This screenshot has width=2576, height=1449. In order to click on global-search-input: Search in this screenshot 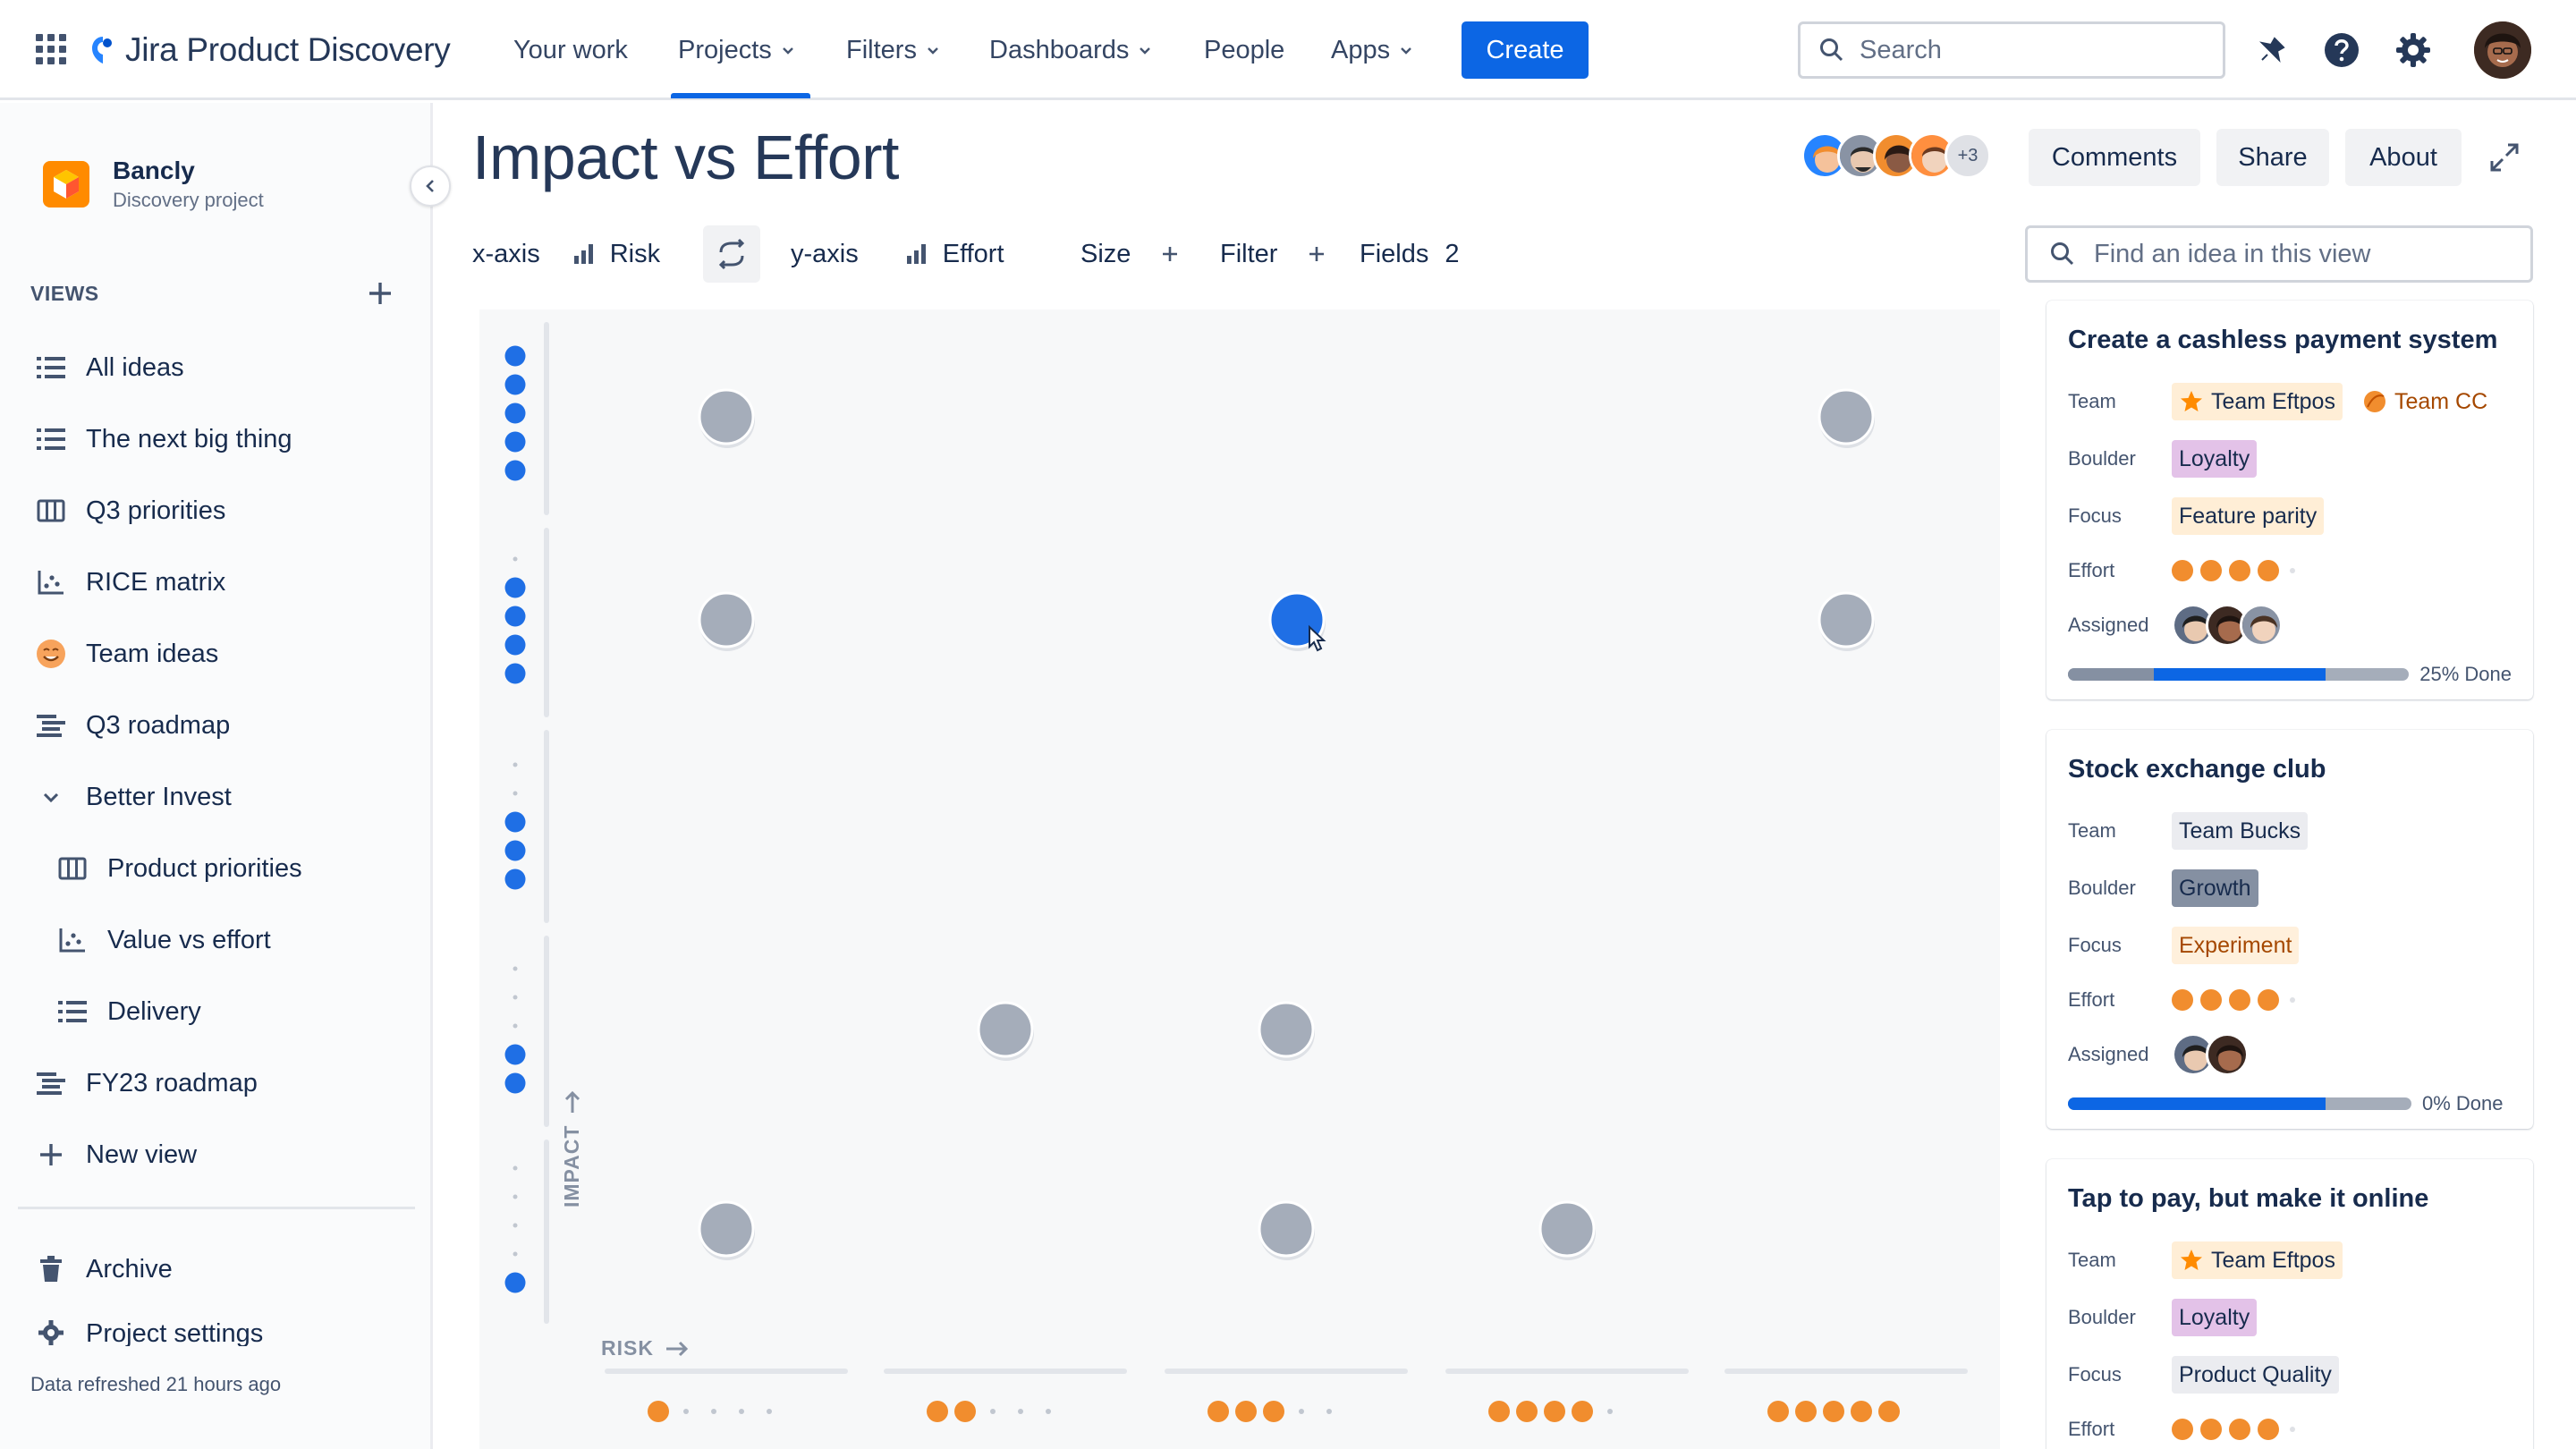, I will do `click(2011, 50)`.